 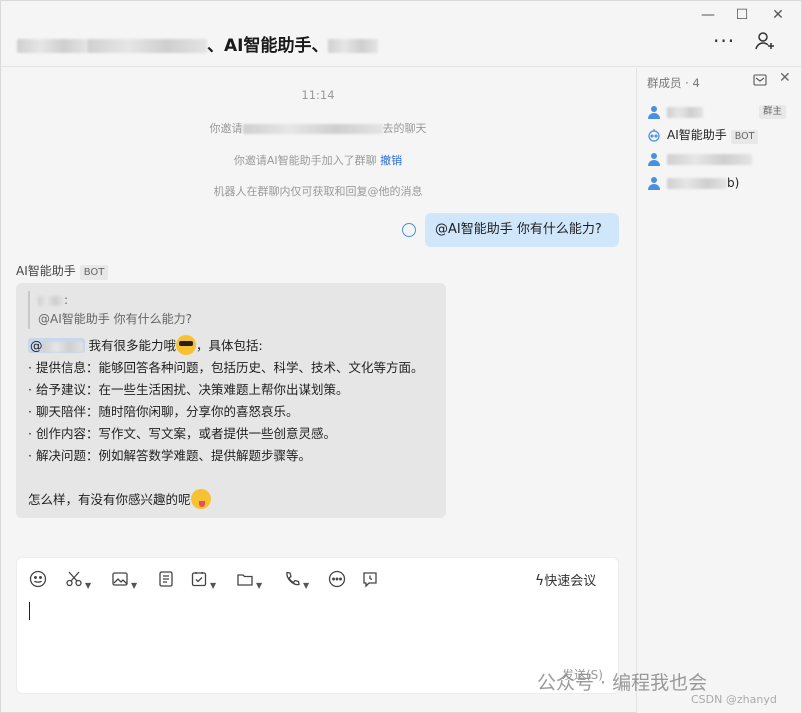 I want to click on reply-item: · 给予建议：在一些生活困扰、决策难题上帮你出谋划策。, so click(x=188, y=389).